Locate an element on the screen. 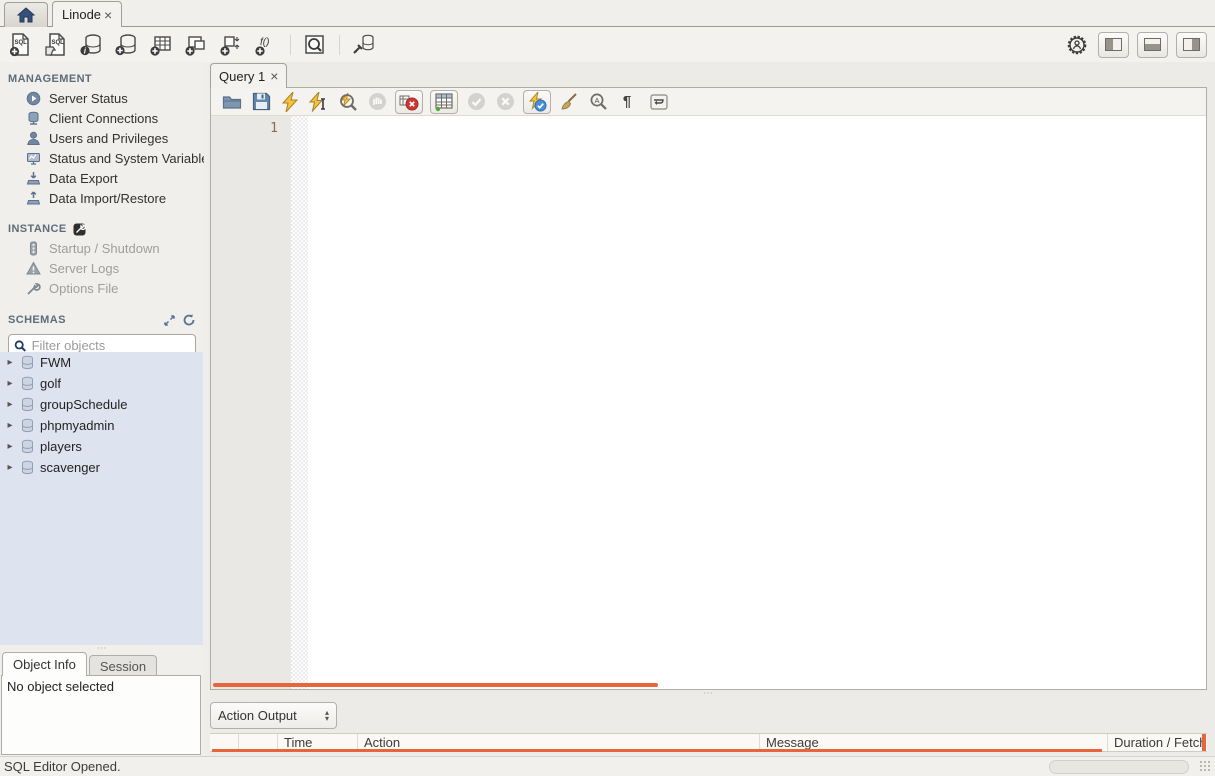 The image size is (1215, 776). explain-plan-button is located at coordinates (348, 102).